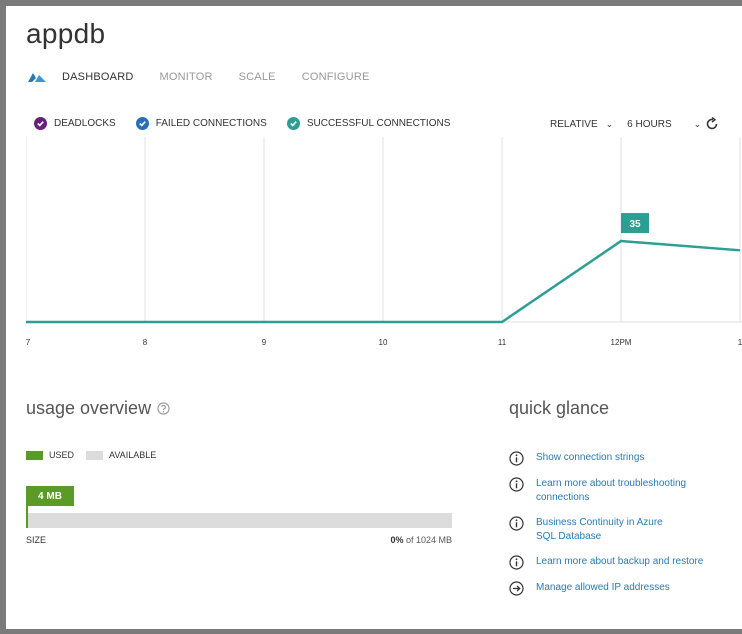 The image size is (742, 634). Describe the element at coordinates (28, 342) in the screenshot. I see `x-tick-label: 7` at that location.